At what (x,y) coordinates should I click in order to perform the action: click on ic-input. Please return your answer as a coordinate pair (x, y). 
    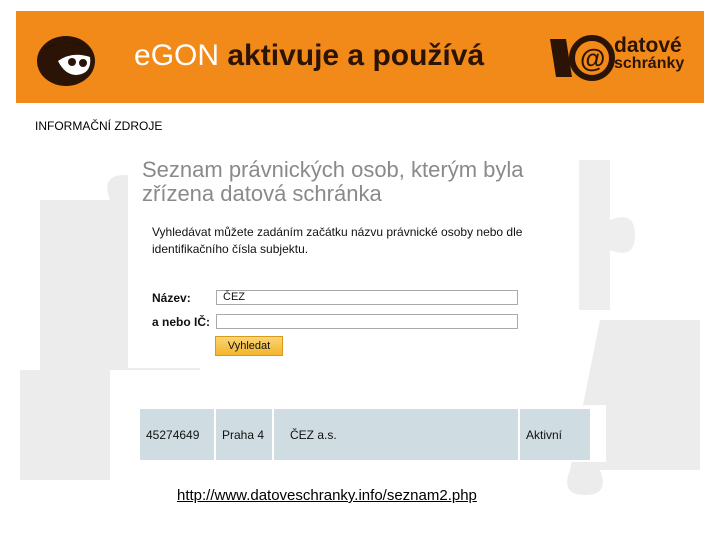
    Looking at the image, I should click on (367, 321).